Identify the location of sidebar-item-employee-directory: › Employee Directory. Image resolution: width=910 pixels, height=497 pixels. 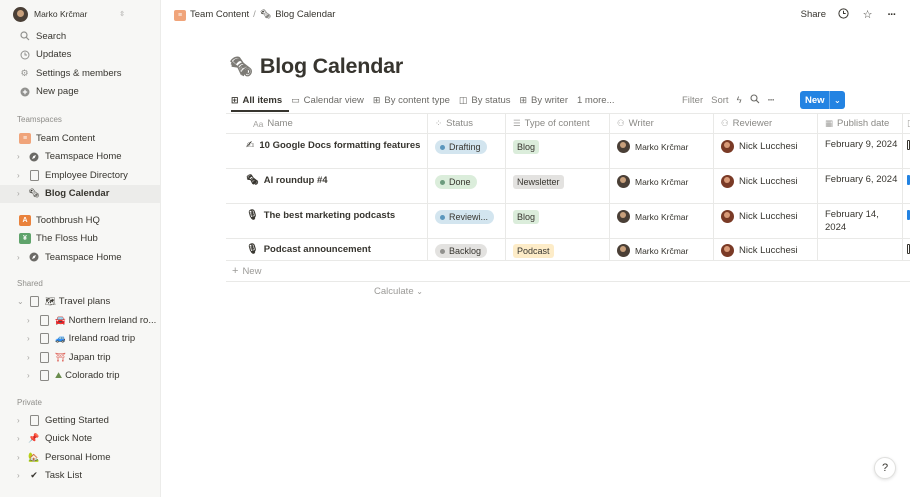
(80, 175).